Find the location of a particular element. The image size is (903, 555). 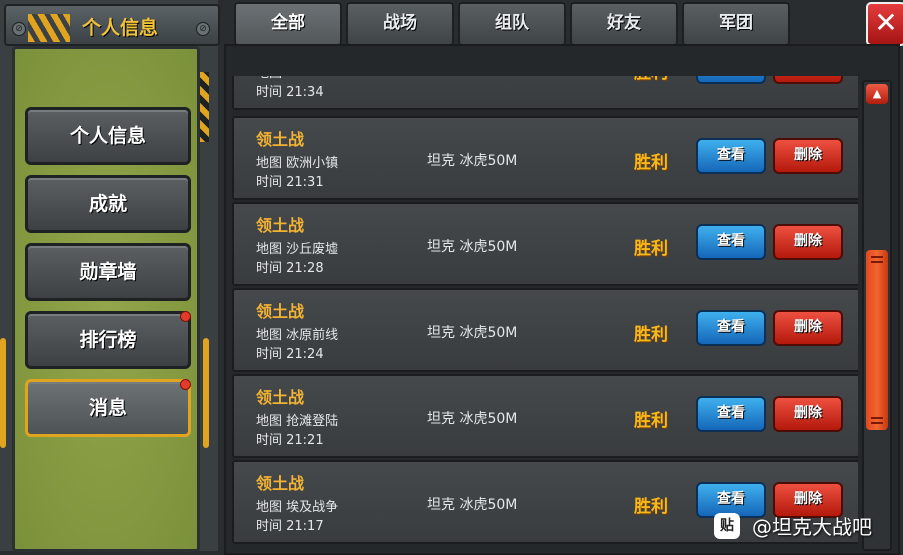

close-button: ✕ is located at coordinates (884, 24).